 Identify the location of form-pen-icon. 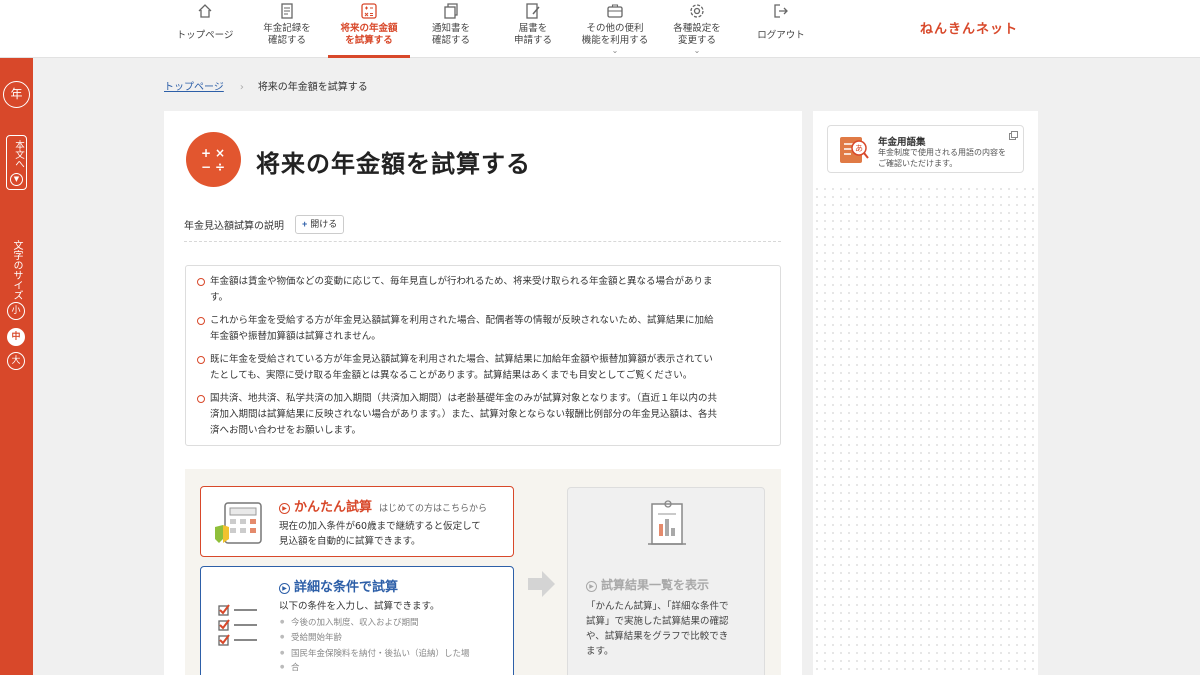
(533, 11).